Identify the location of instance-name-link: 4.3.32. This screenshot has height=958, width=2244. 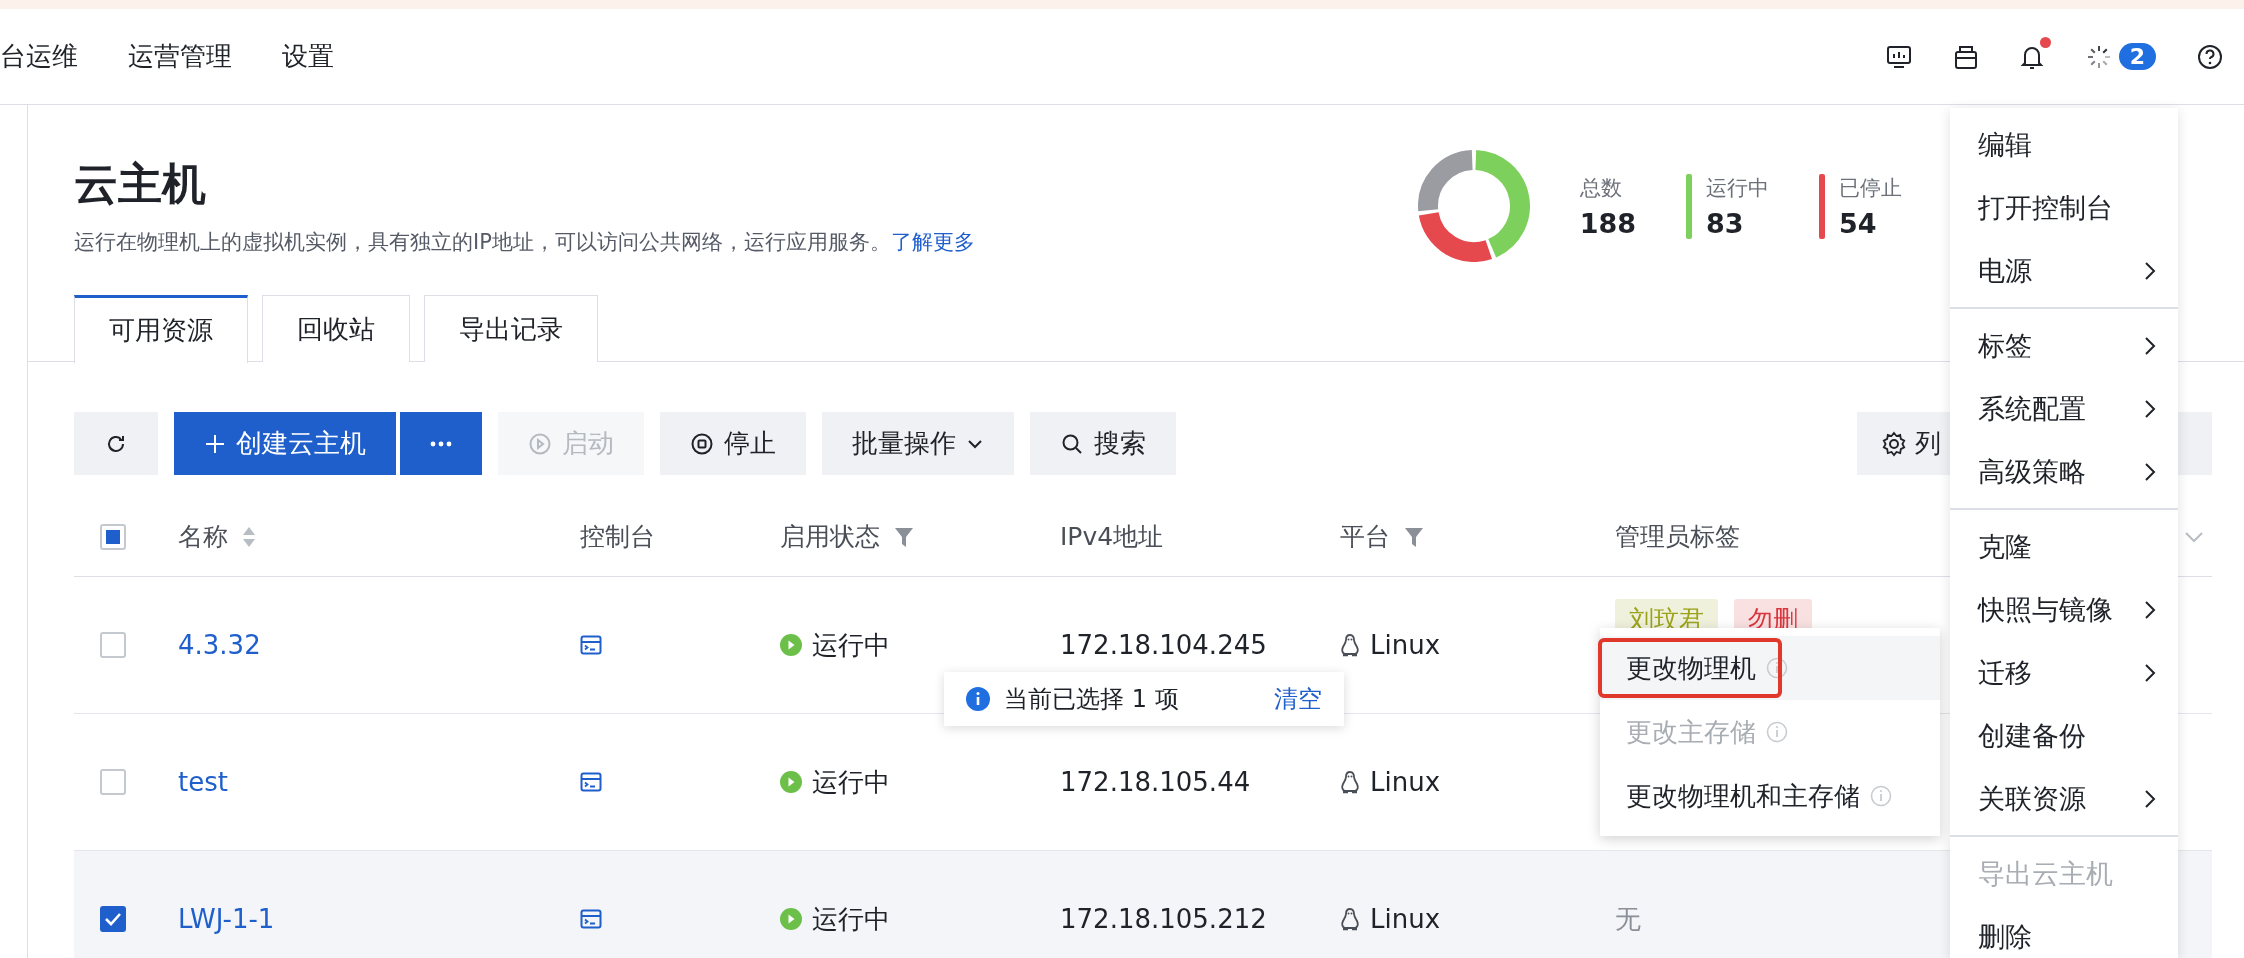
(219, 645).